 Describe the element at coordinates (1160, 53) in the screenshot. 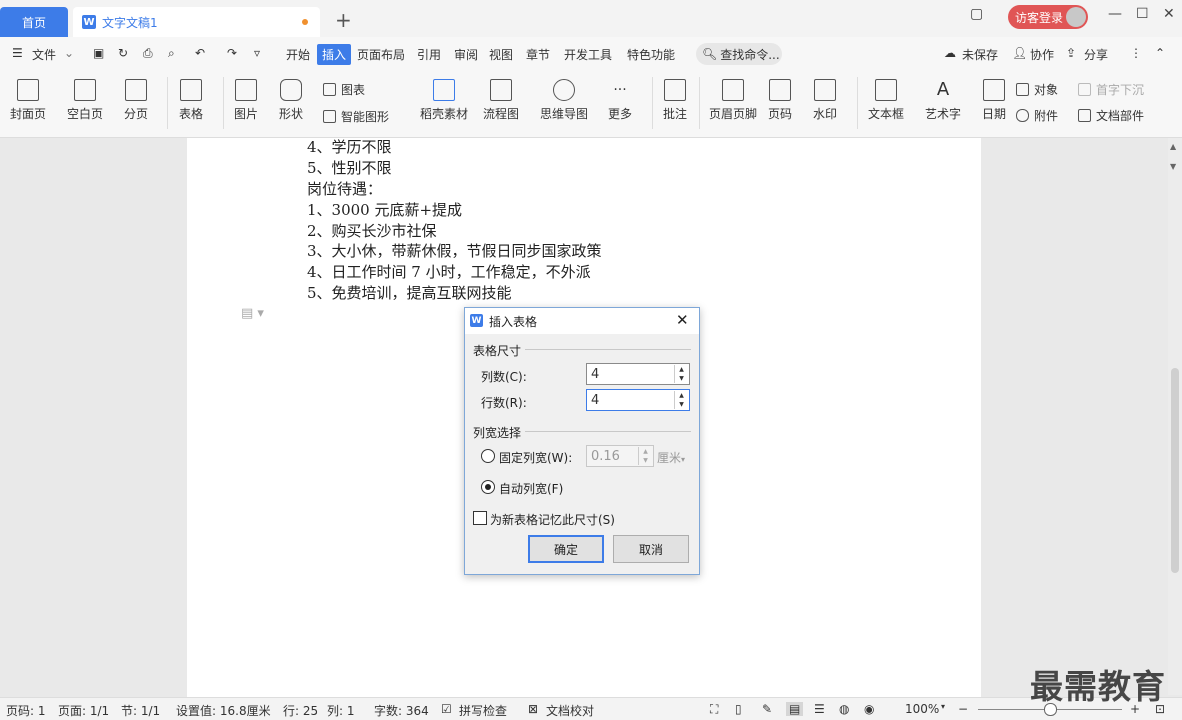

I see `collapse-ribbon-icon: ⌃` at that location.